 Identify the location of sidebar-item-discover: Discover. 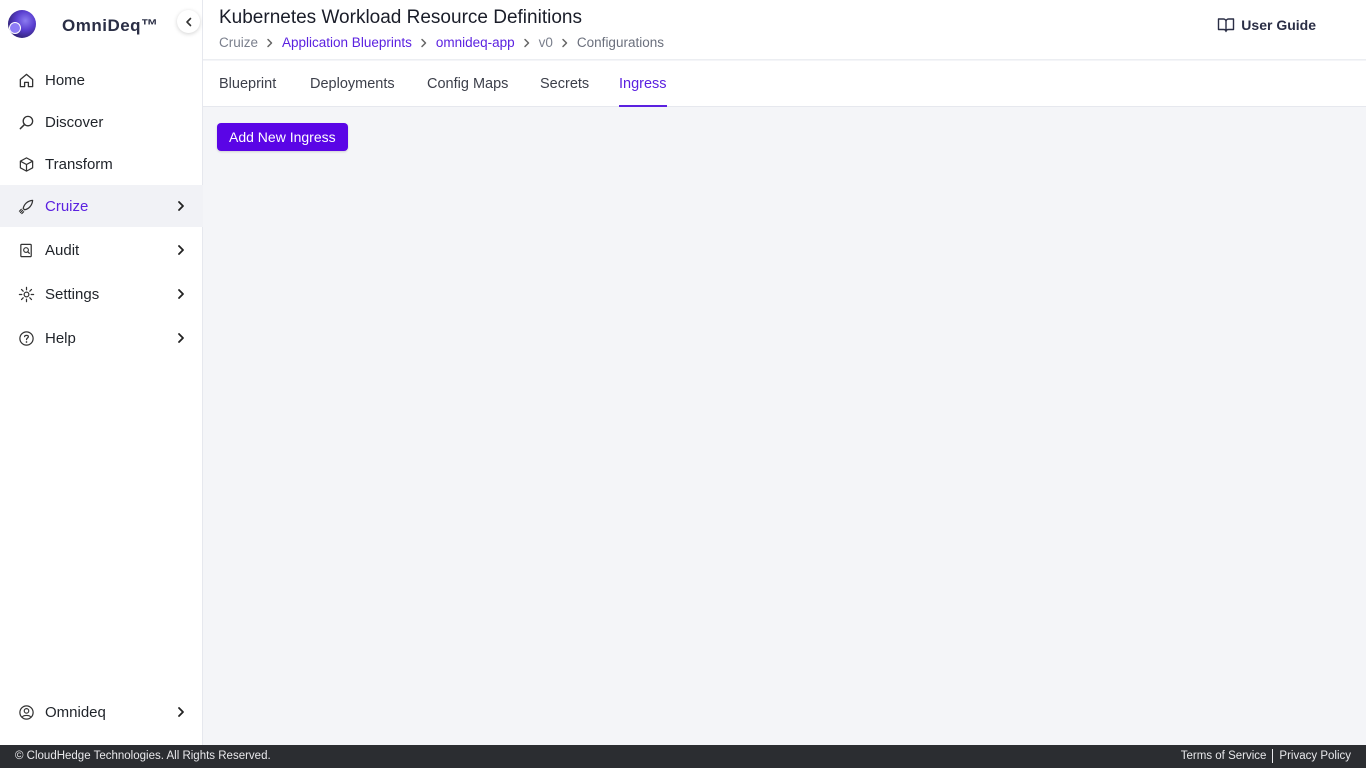
(101, 122).